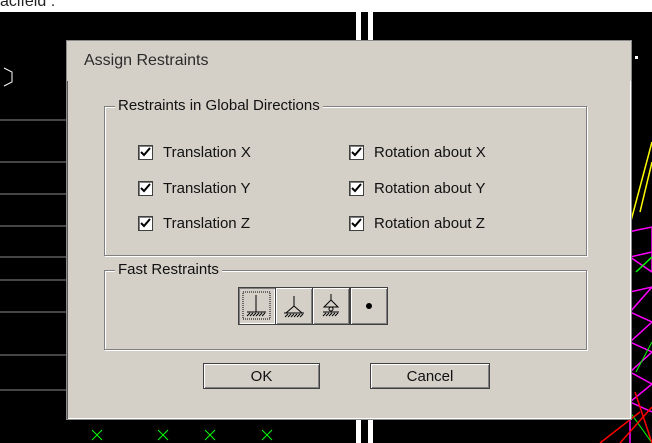 The height and width of the screenshot is (443, 652). Describe the element at coordinates (28, 5) in the screenshot. I see `caption-text: aclfeld :` at that location.